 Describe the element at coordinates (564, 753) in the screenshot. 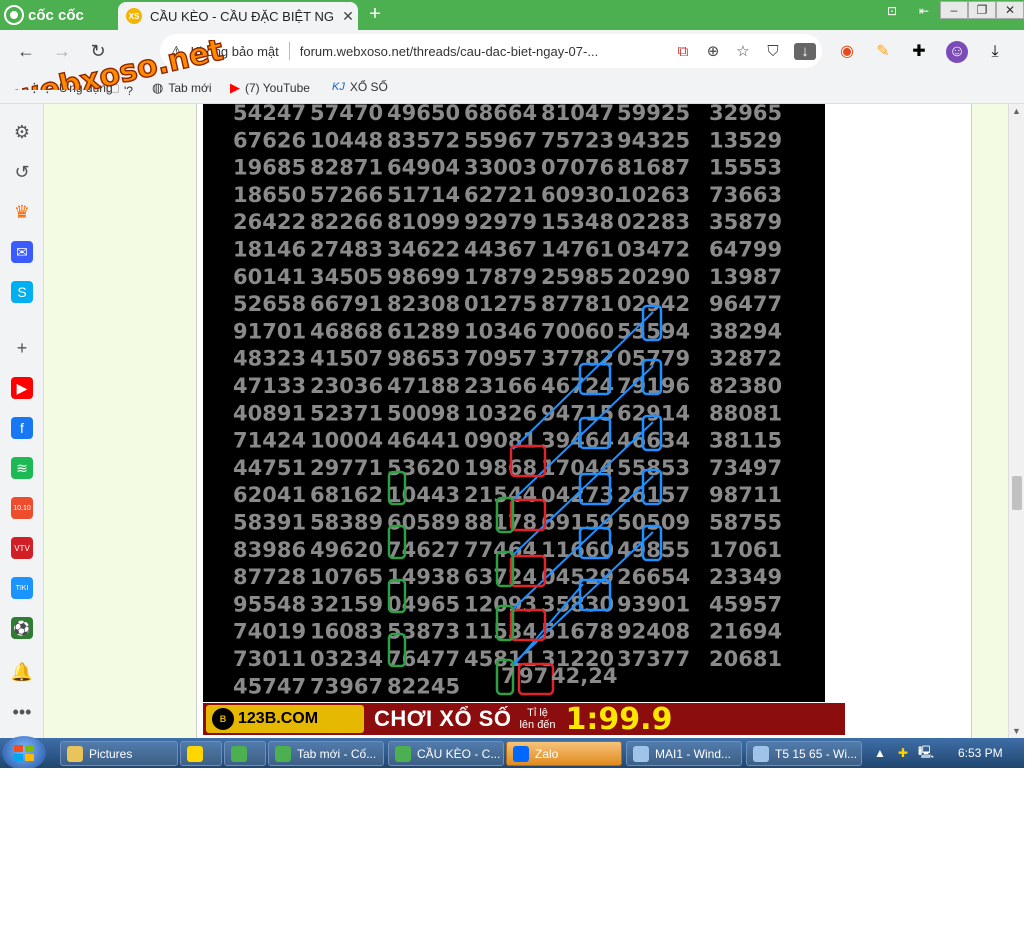

I see `taskbar-item: Zalo` at that location.